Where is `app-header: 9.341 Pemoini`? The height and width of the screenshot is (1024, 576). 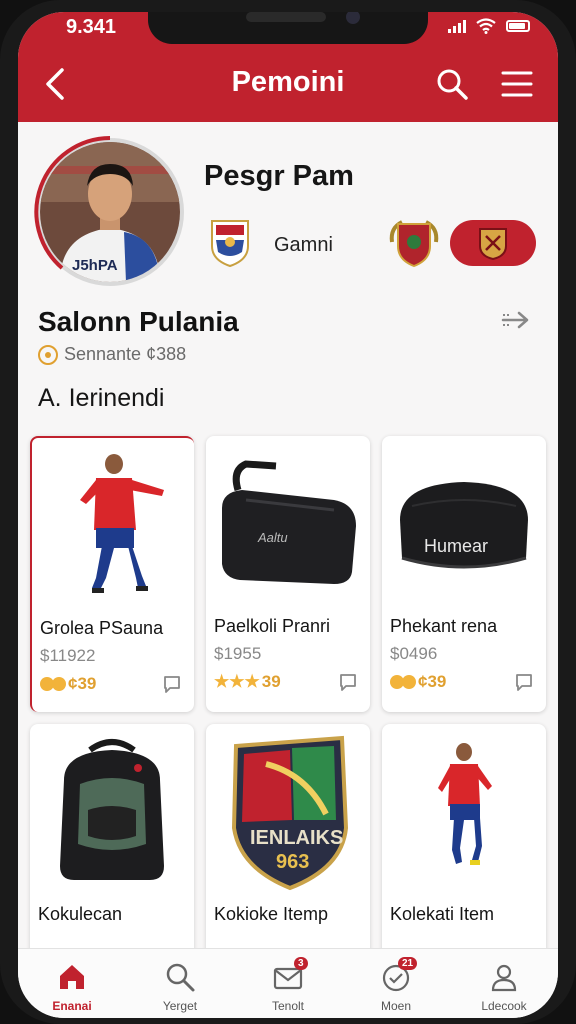
app-header: 9.341 Pemoini is located at coordinates (288, 67).